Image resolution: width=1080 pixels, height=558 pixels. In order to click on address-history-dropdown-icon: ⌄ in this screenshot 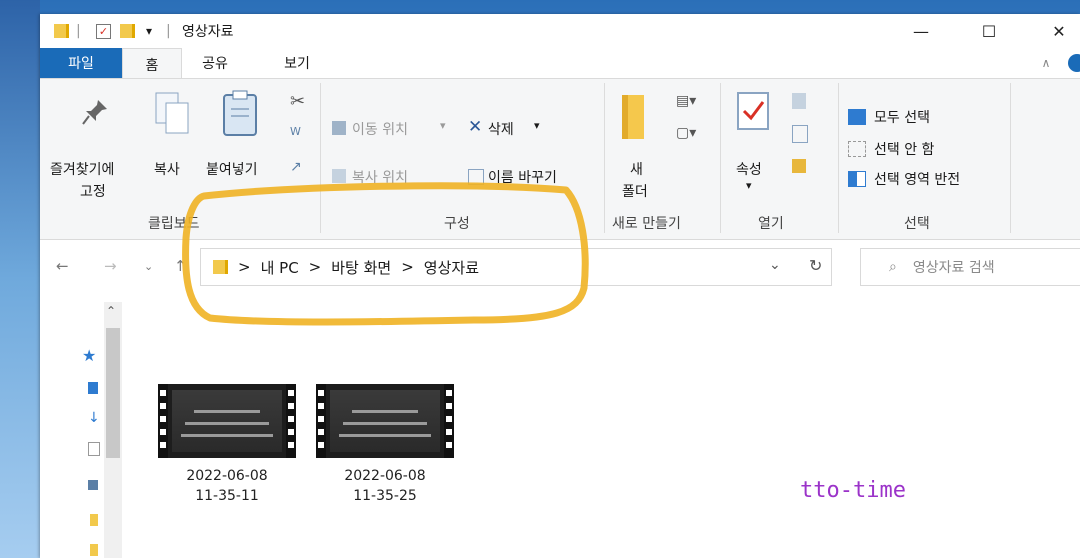, I will do `click(775, 265)`.